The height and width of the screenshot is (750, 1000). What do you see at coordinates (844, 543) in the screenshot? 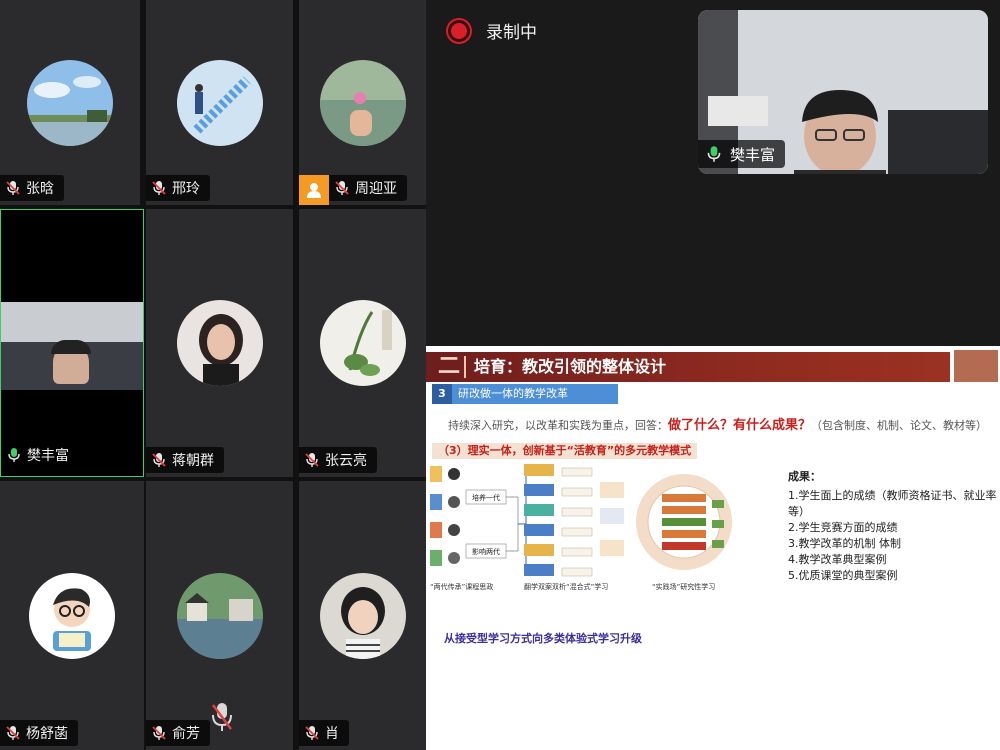
I see `result-item: 3.教学改革的机制 体制` at bounding box center [844, 543].